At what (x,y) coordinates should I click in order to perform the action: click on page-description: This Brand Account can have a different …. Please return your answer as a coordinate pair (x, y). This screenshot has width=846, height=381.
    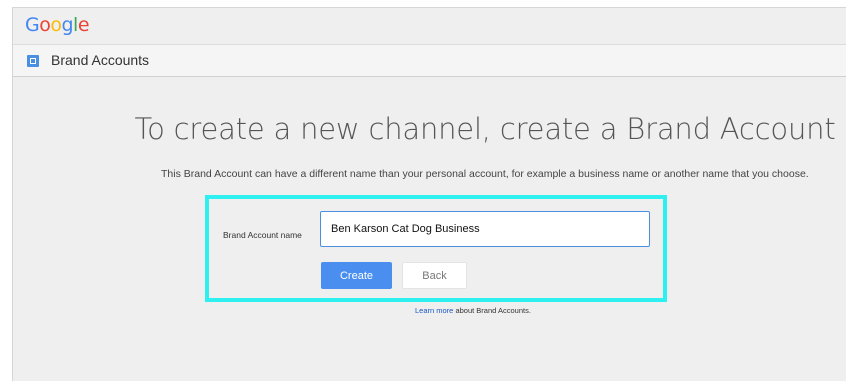
    Looking at the image, I should click on (485, 174).